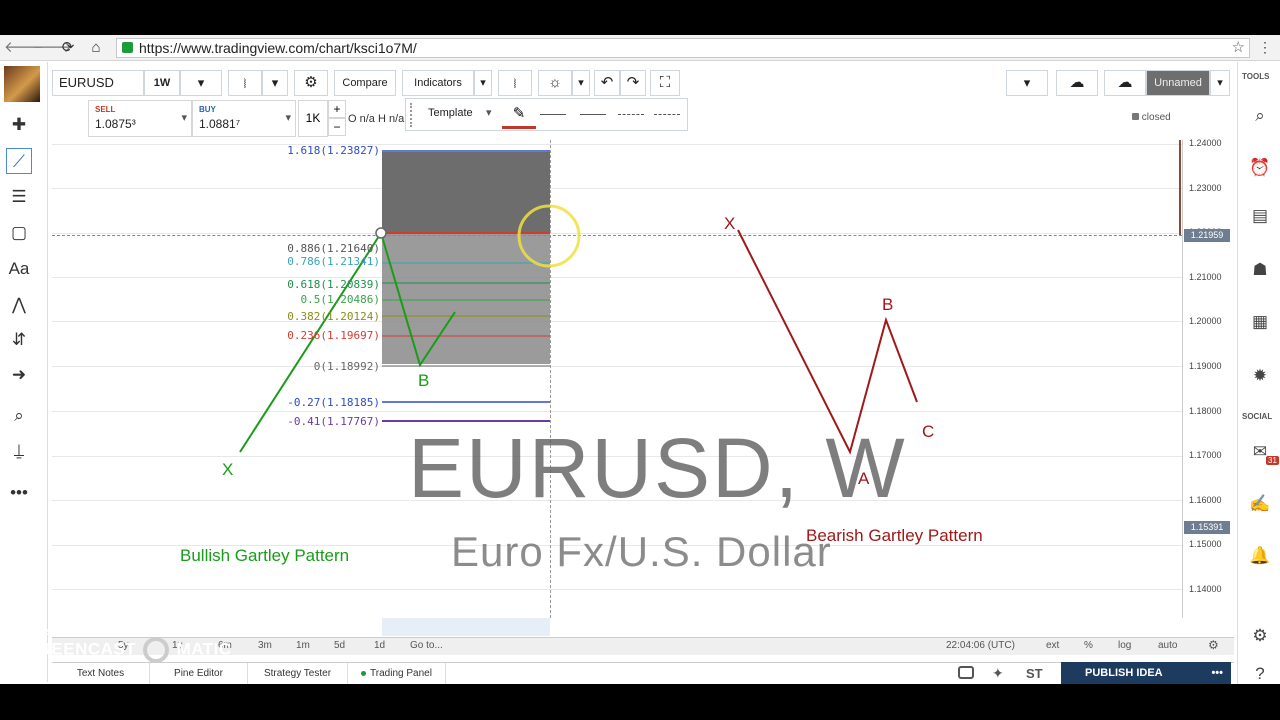 This screenshot has width=1280, height=720. What do you see at coordinates (730, 223) in the screenshot?
I see `bearish-x-label: X` at bounding box center [730, 223].